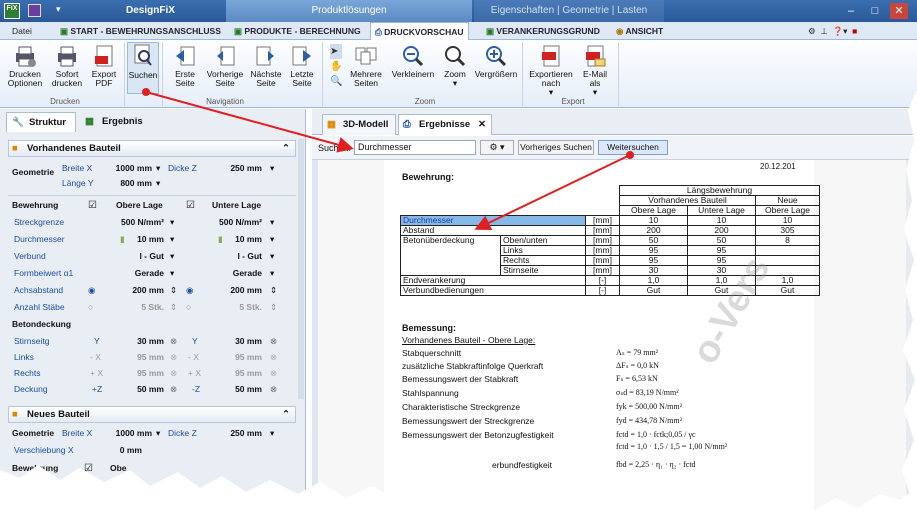 The height and width of the screenshot is (526, 917). What do you see at coordinates (552, 192) in the screenshot?
I see `arrow-to-highlight` at bounding box center [552, 192].